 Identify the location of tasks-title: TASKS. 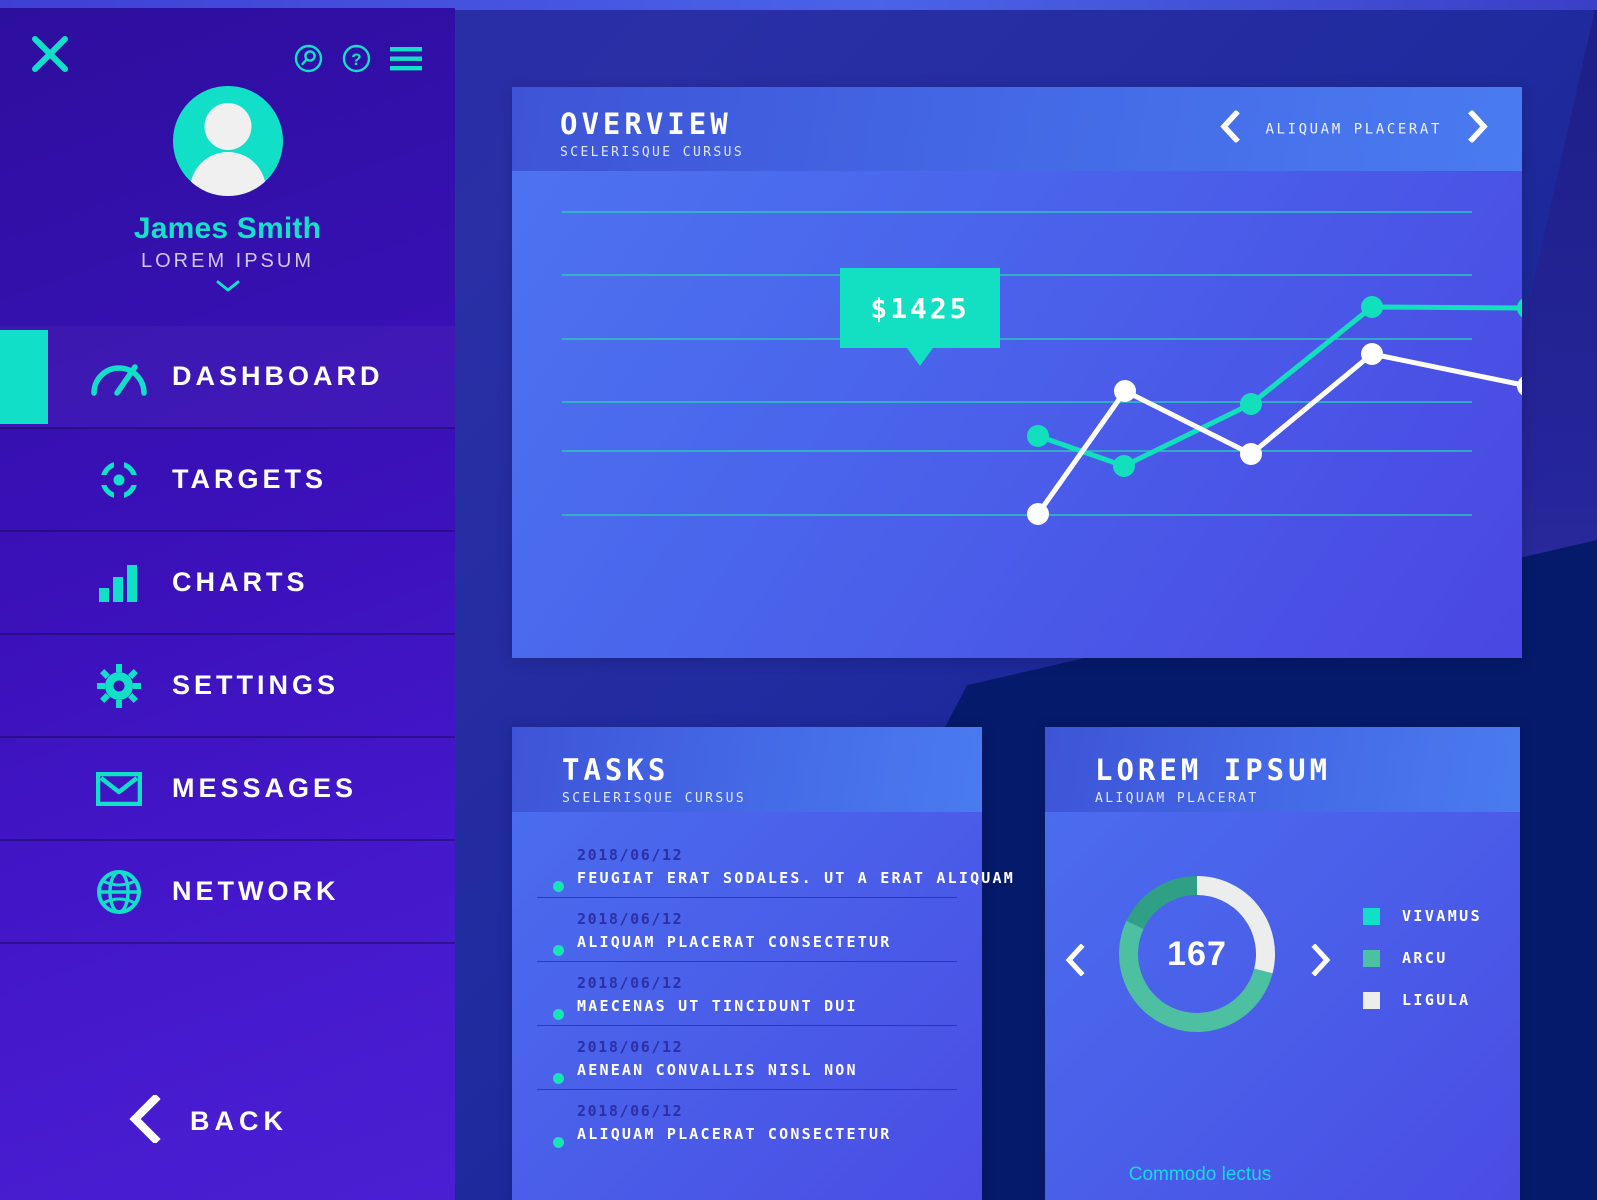
(616, 770).